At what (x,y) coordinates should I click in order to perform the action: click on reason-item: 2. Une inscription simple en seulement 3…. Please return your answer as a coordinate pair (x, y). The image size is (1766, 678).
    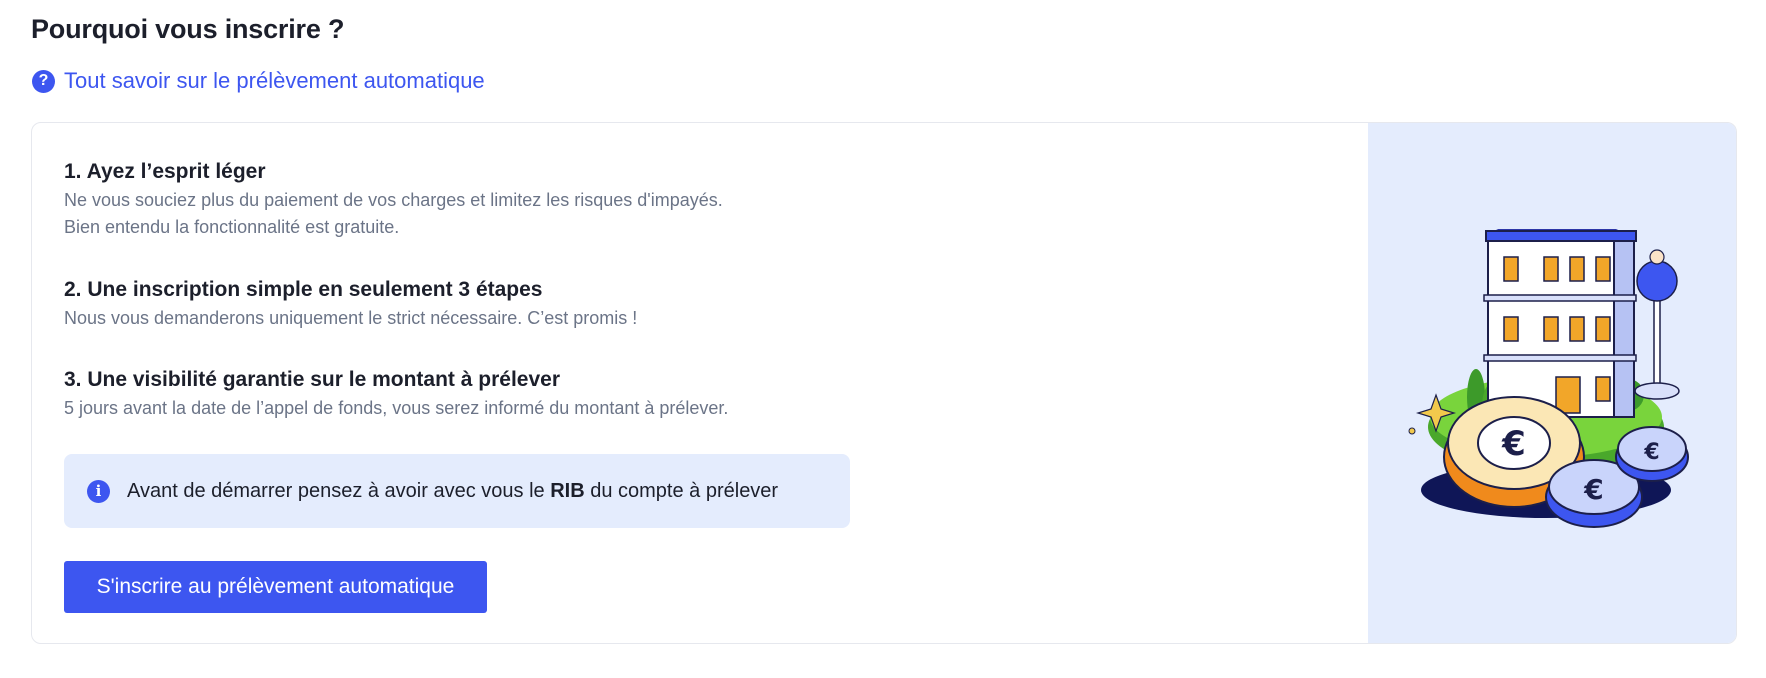
    Looking at the image, I should click on (614, 303).